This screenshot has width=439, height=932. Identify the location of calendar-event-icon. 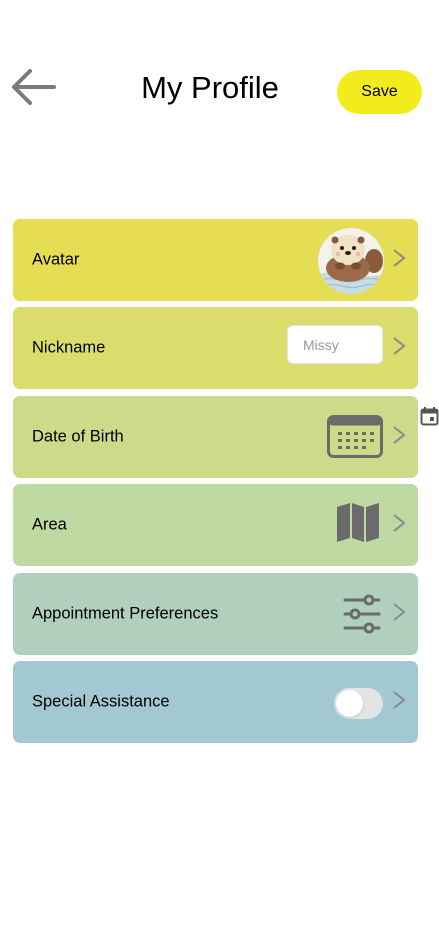
(429, 416).